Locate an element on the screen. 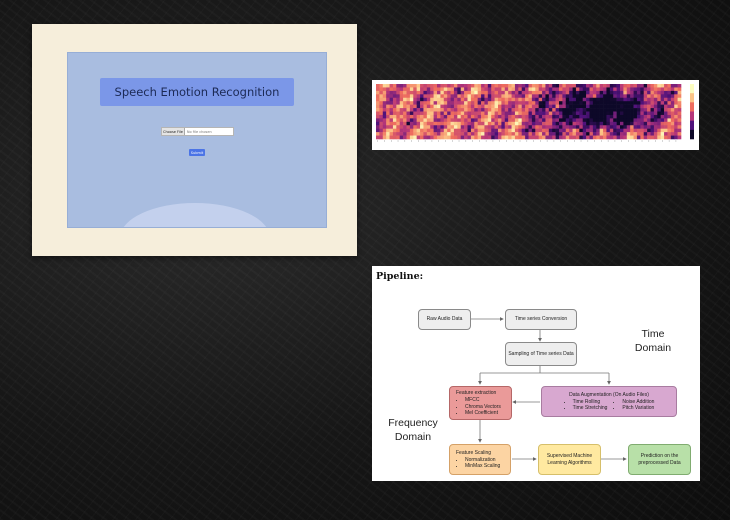 This screenshot has width=730, height=520. time-domain-line1: Time is located at coordinates (653, 334).